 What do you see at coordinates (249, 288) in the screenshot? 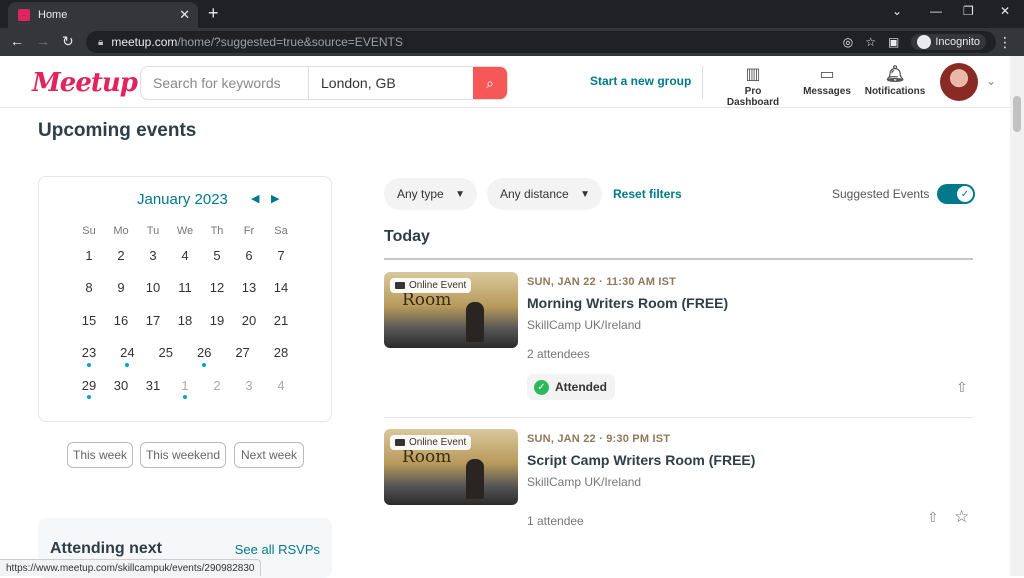
I see `calendar-day: 13` at bounding box center [249, 288].